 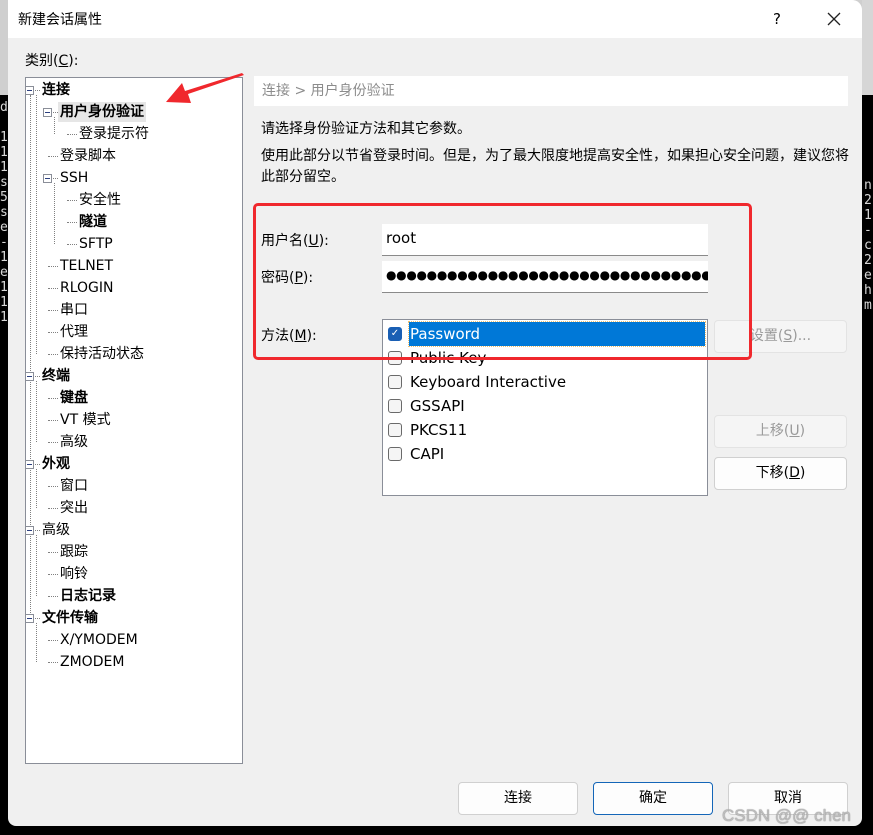 I want to click on password-input: ●●●●●●●●●●●●●●●●●●●●●●●●●●●●●●●●●●, so click(x=545, y=277).